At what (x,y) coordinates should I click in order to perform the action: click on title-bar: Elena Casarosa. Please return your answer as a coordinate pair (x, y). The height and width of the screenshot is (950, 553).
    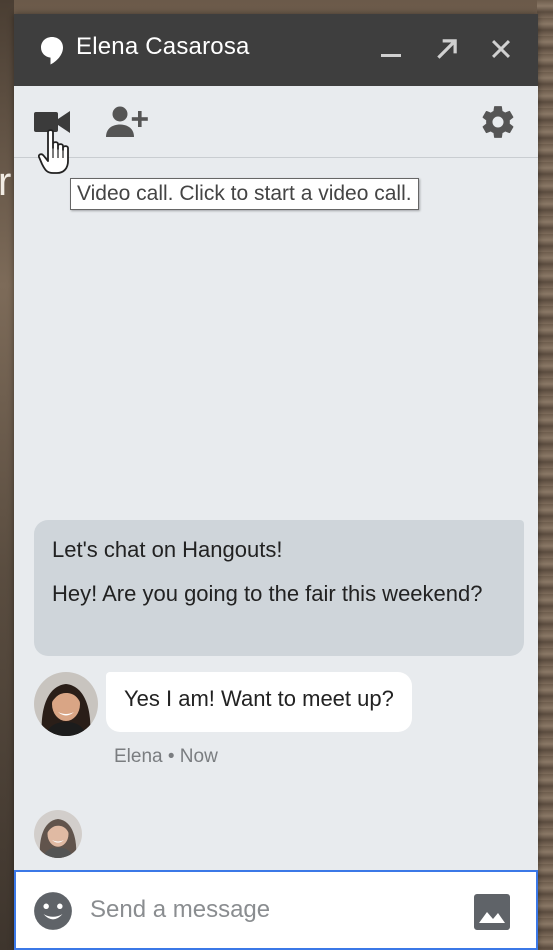
    Looking at the image, I should click on (276, 50).